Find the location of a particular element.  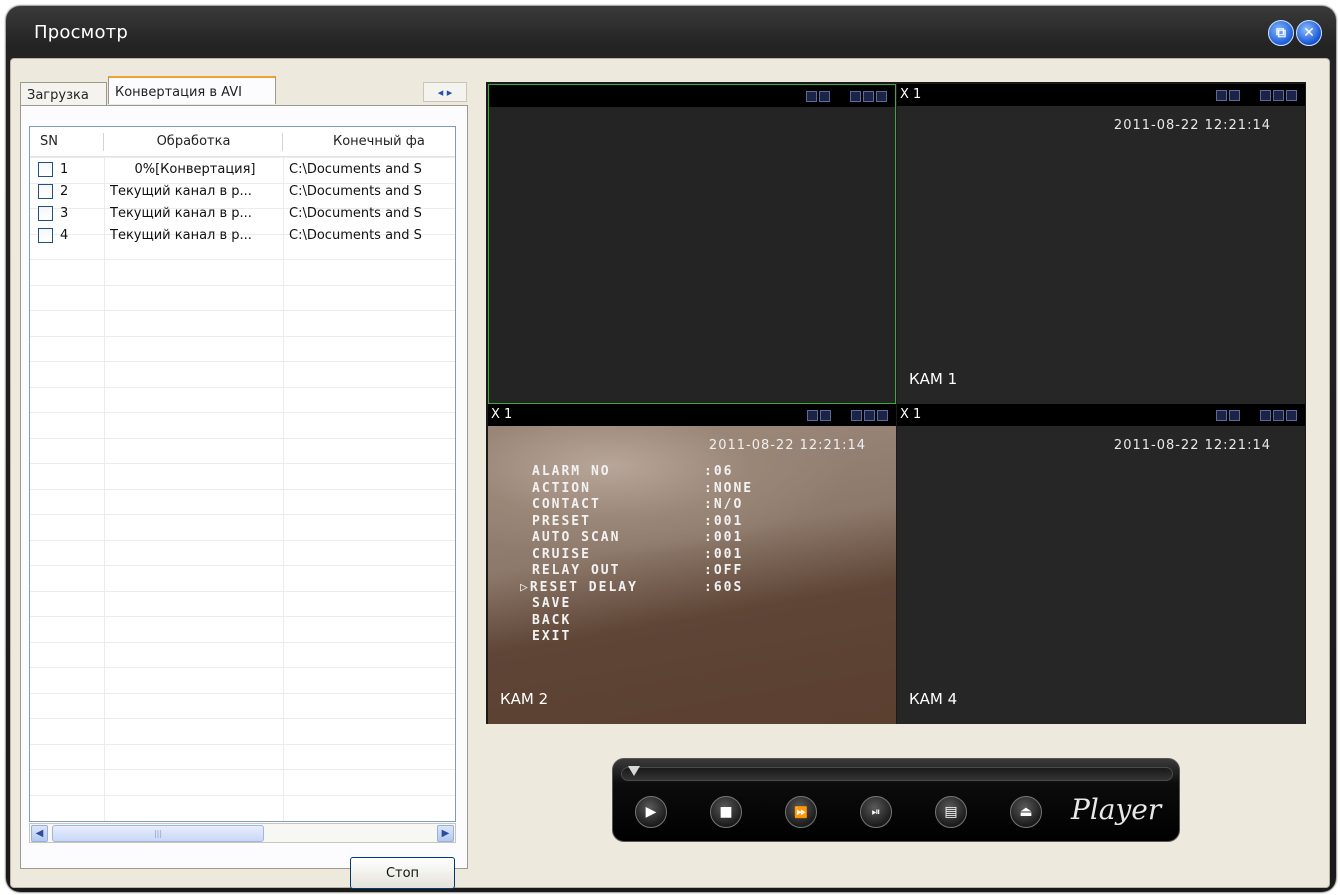

grip-icon: ||| is located at coordinates (158, 833).